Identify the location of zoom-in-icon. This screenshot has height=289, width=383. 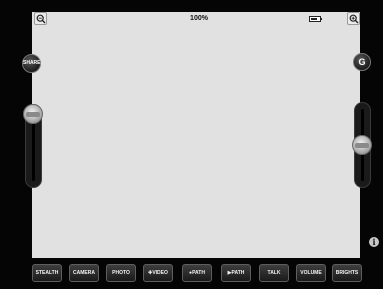
(354, 19).